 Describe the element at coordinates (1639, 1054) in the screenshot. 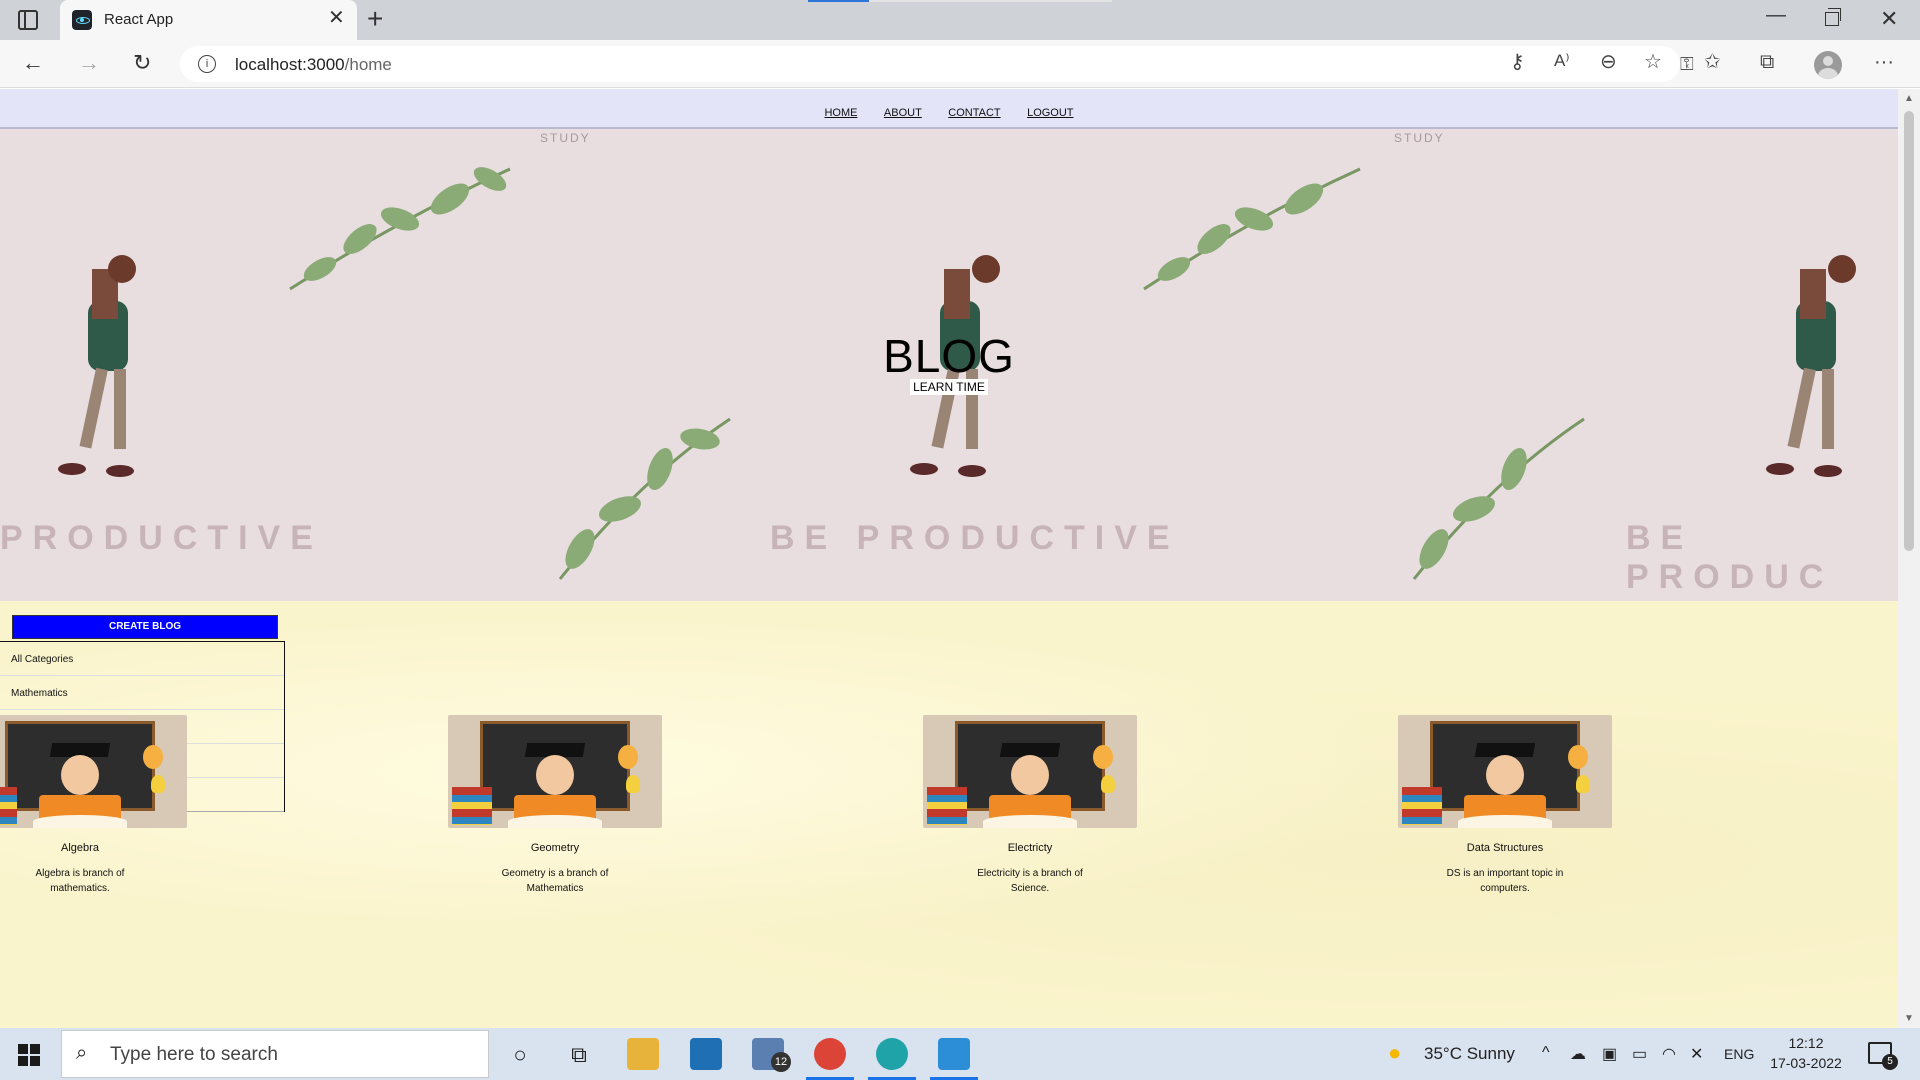

I see `battery-icon: ▭` at that location.